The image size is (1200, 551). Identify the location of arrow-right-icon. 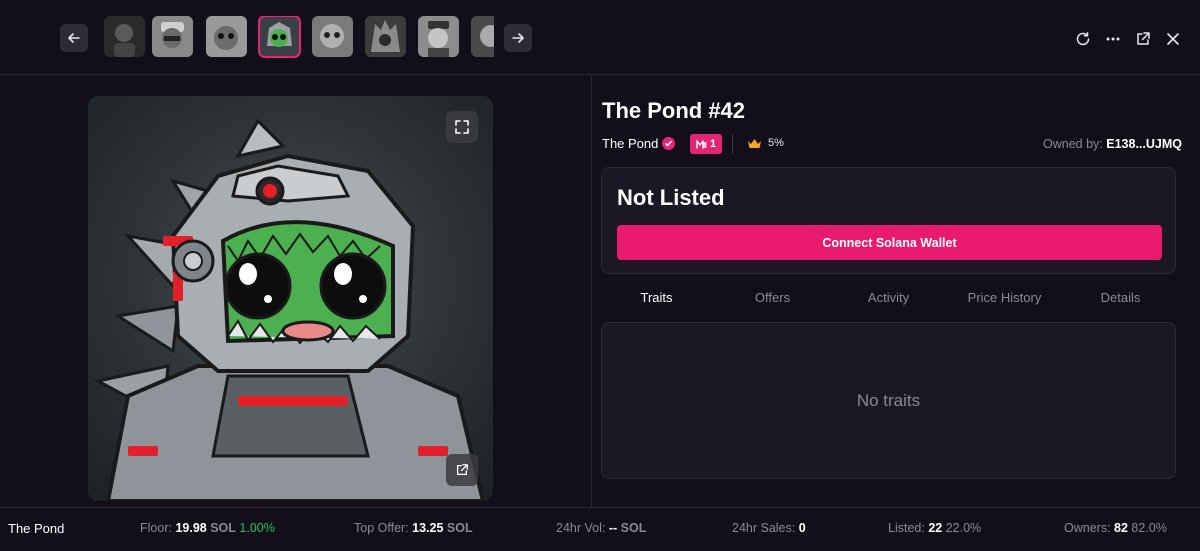
(518, 38).